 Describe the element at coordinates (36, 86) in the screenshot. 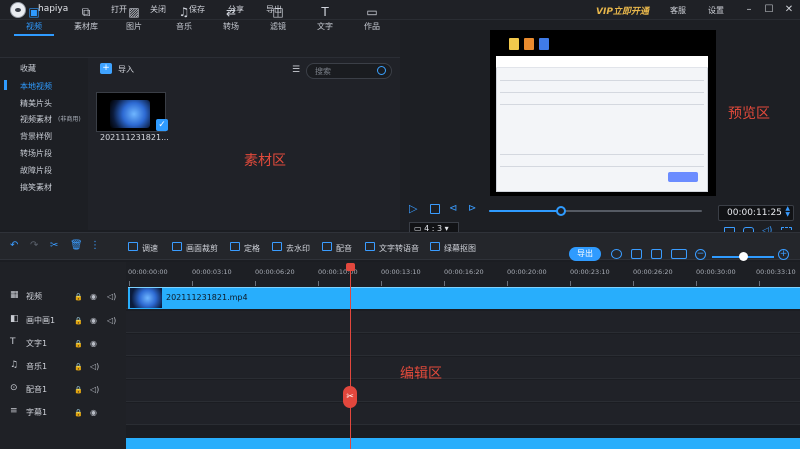

I see `category-local-video: 本地视频` at that location.